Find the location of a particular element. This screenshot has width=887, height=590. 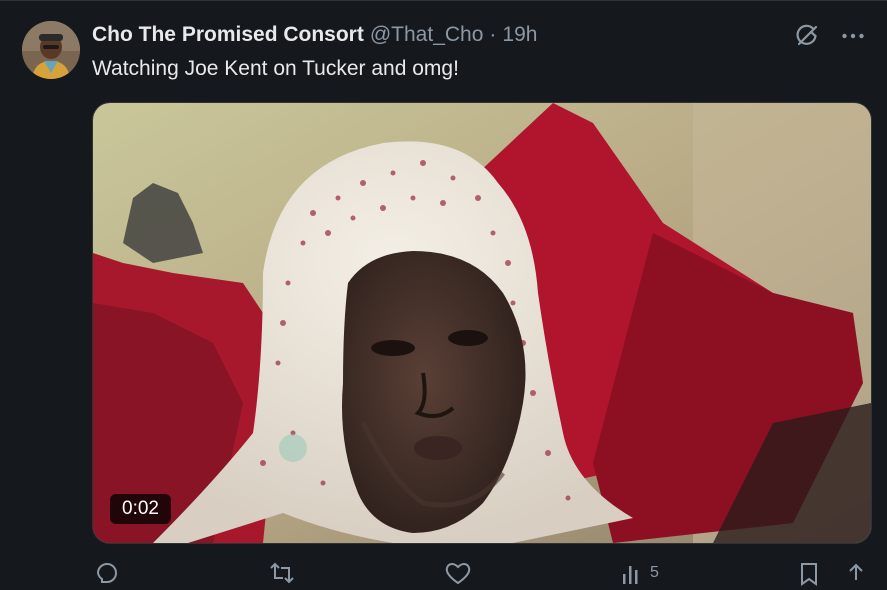

display-name: Cho The Promised Consort is located at coordinates (228, 35).